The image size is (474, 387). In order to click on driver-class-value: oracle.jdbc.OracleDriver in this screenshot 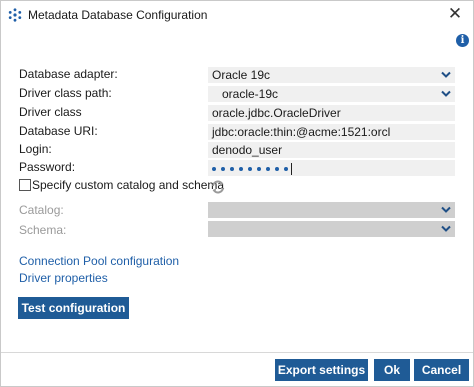, I will do `click(276, 113)`.